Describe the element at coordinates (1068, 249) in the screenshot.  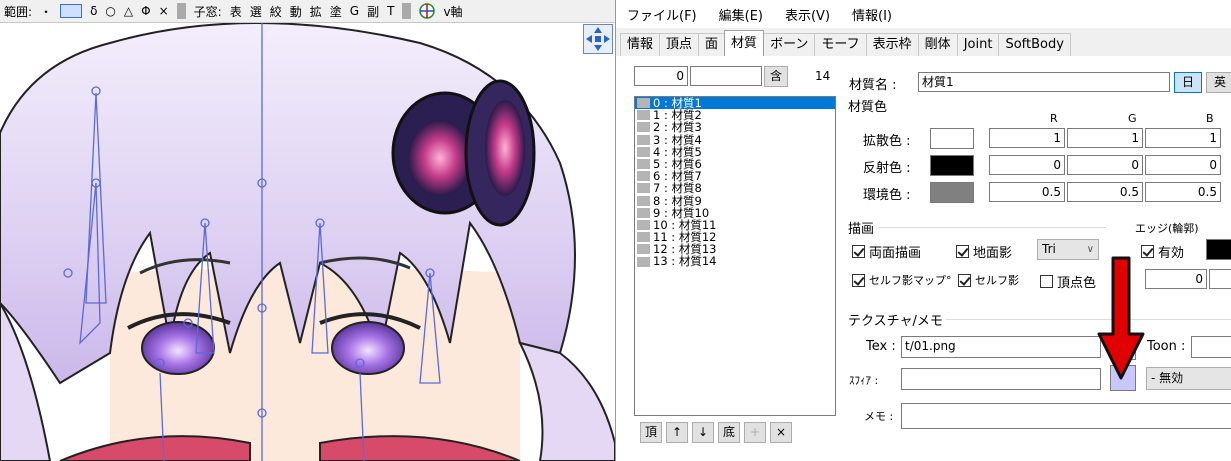
I see `shadow-type-select: Tri ∨` at that location.